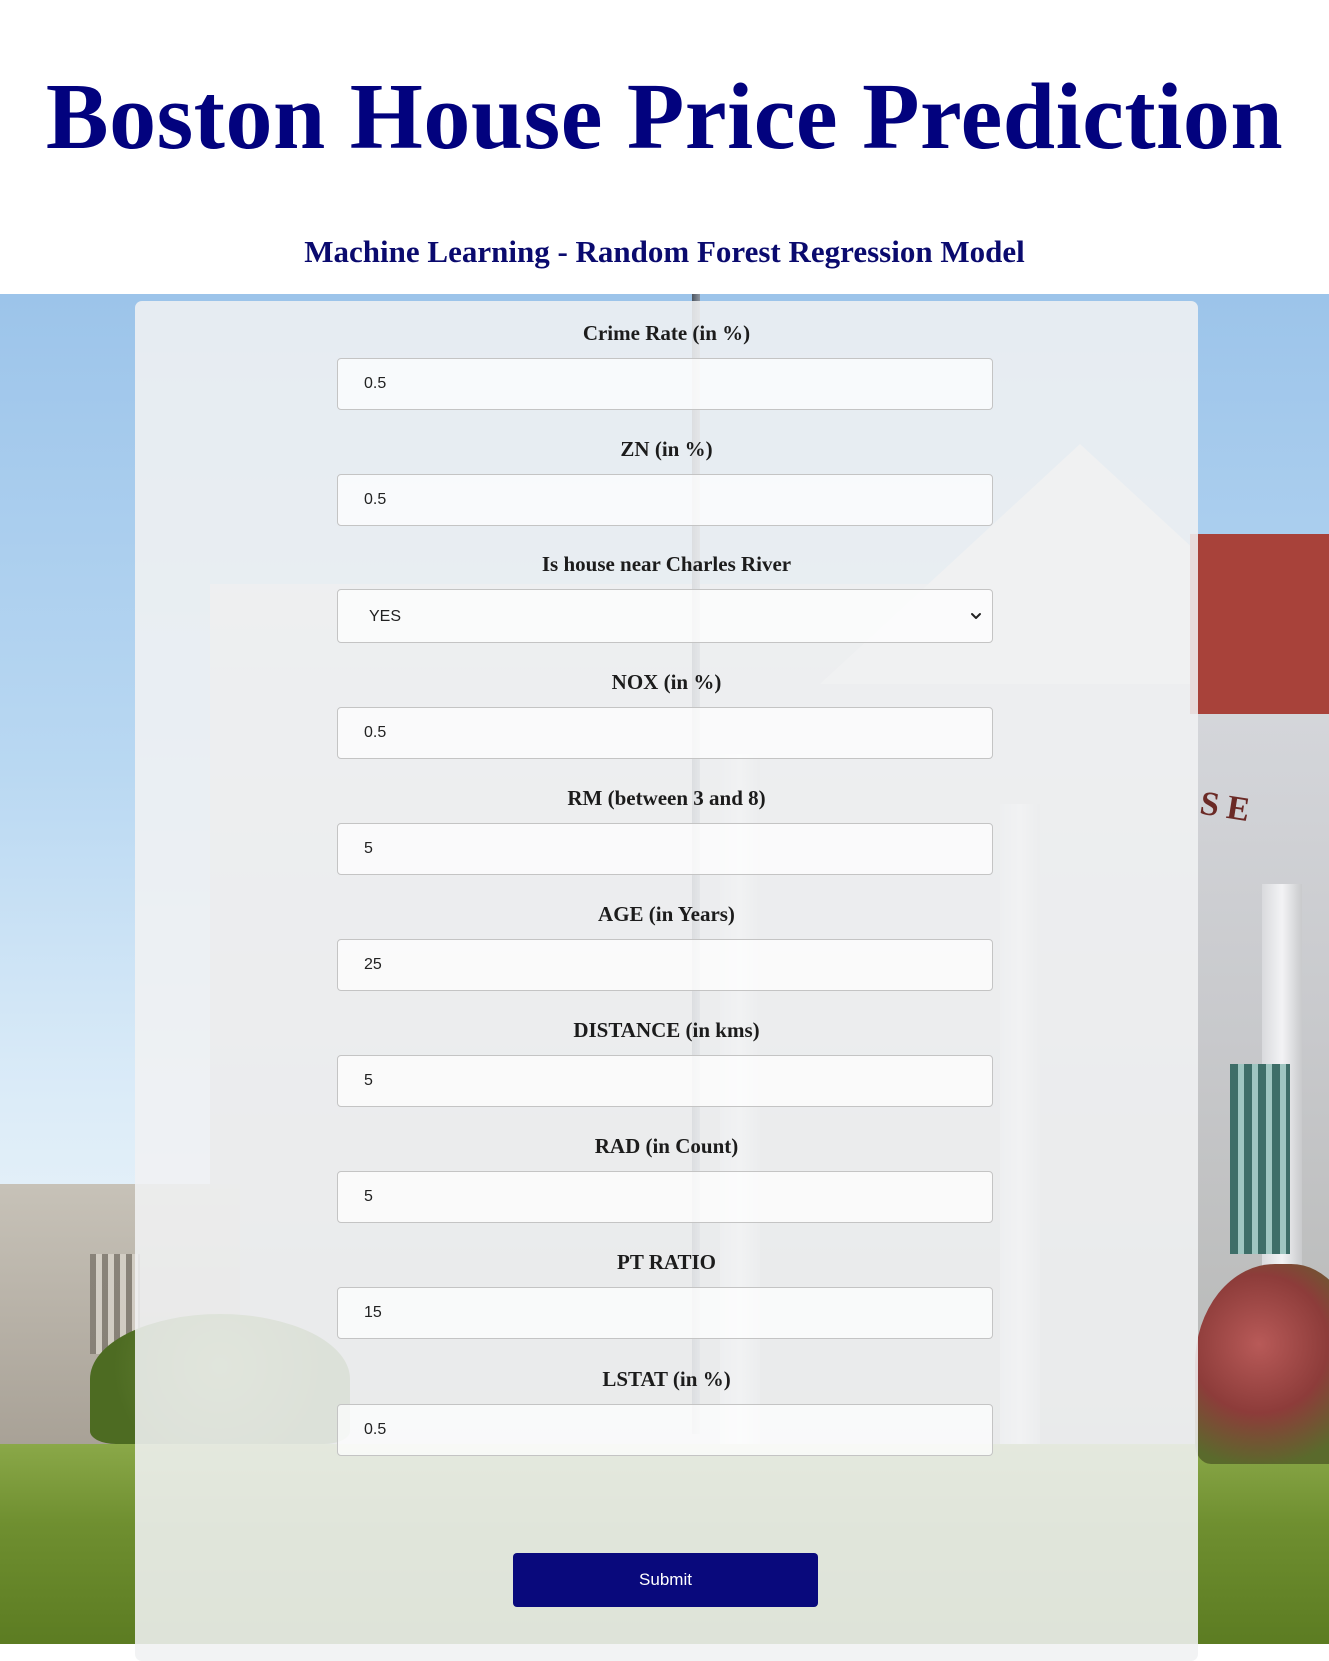 This screenshot has height=1661, width=1329. What do you see at coordinates (1260, 1159) in the screenshot?
I see `background-glass-wall` at bounding box center [1260, 1159].